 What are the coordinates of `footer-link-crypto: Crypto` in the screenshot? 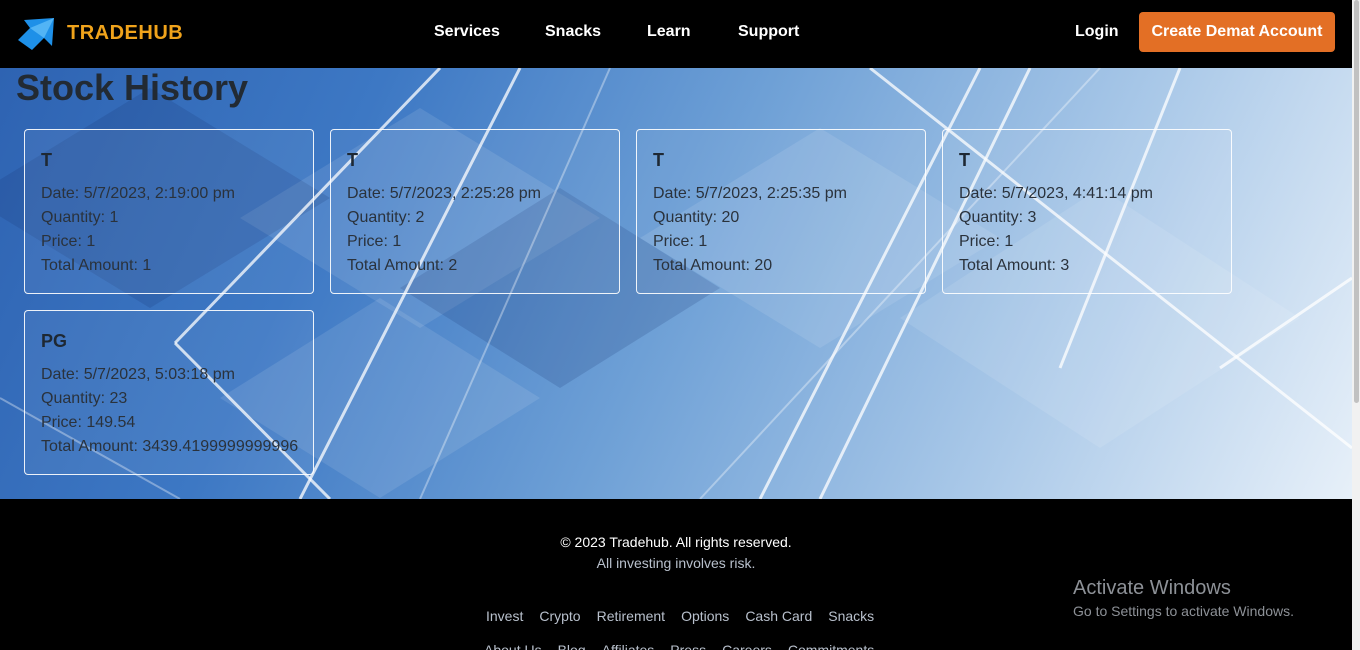 It's located at (559, 616).